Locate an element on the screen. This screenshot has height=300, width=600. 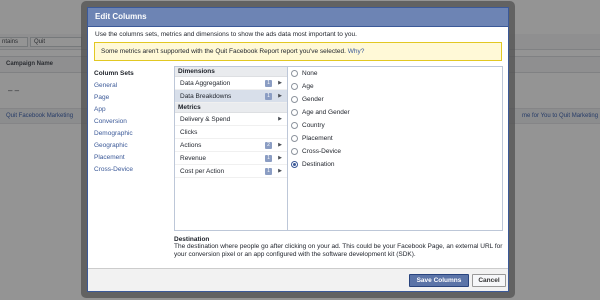
option-age-and-gender: Age and Gender is located at coordinates (395, 112).